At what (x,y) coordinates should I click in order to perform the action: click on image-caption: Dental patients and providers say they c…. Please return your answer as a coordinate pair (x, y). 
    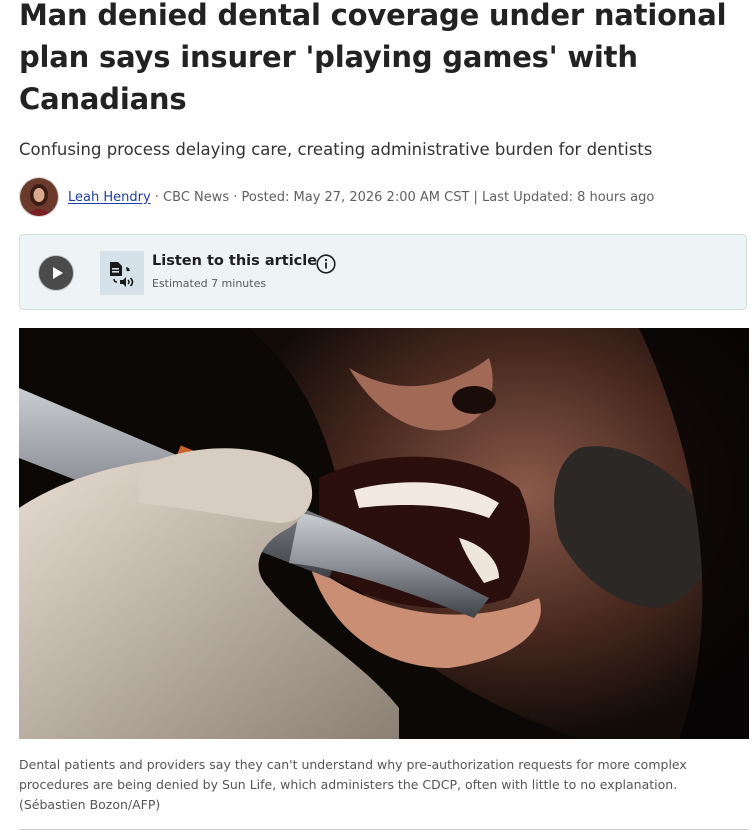
    Looking at the image, I should click on (375, 785).